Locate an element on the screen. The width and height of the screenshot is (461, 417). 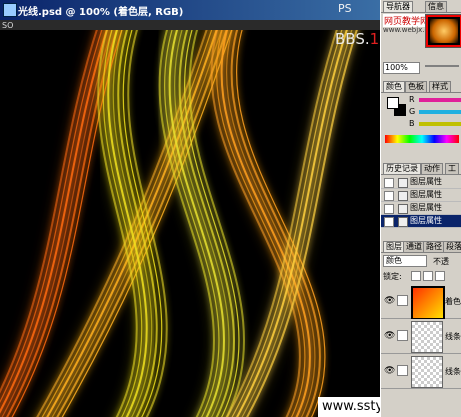
corner-watermark: PS is located at coordinates (345, 8).